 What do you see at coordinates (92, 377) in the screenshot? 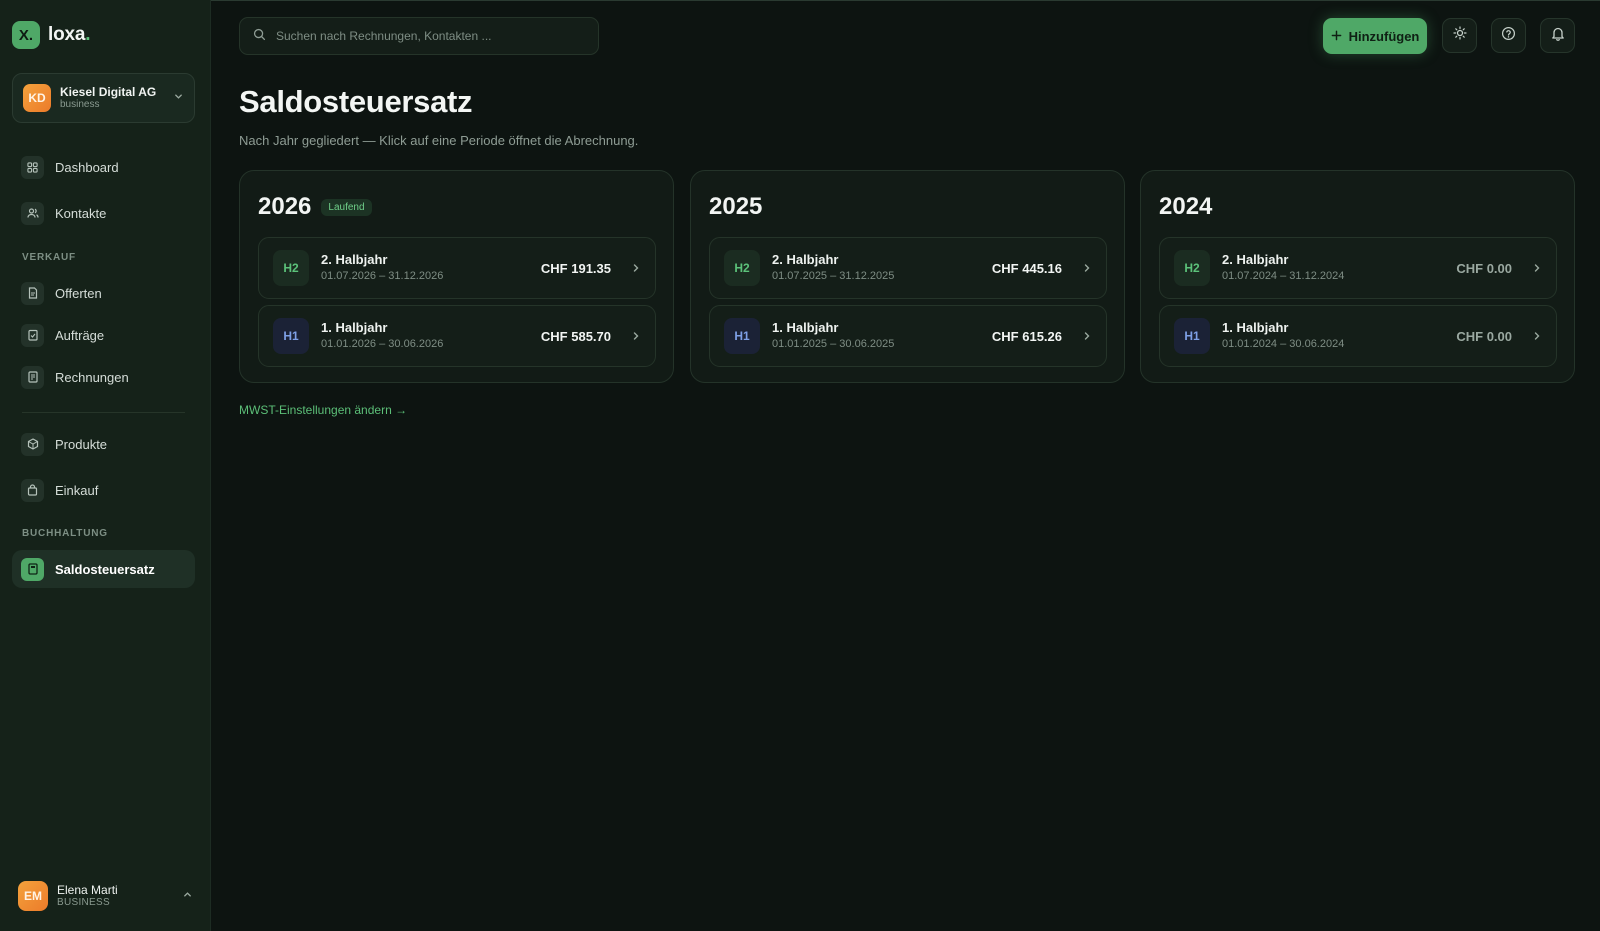
I see `sidebar-item-label: Rechnungen` at bounding box center [92, 377].